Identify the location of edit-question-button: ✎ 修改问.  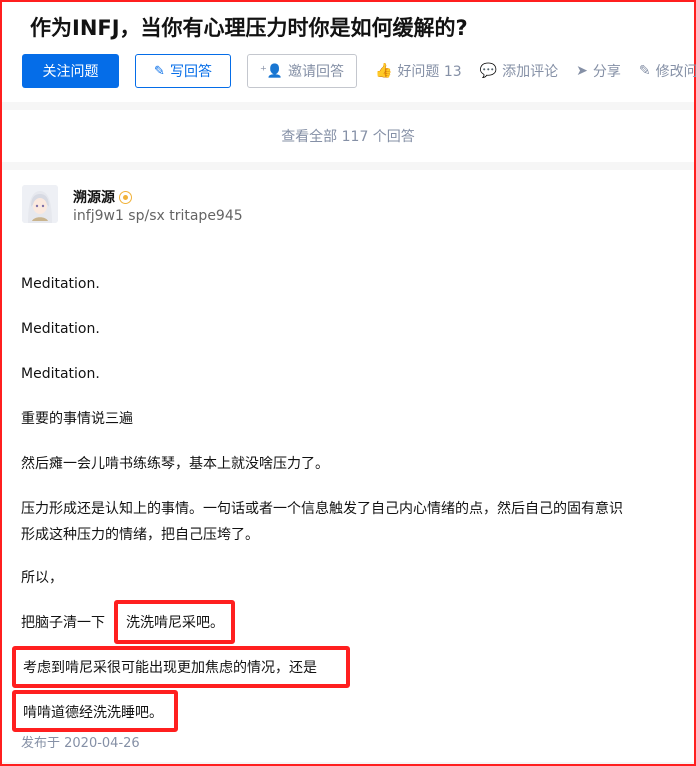
(667, 71).